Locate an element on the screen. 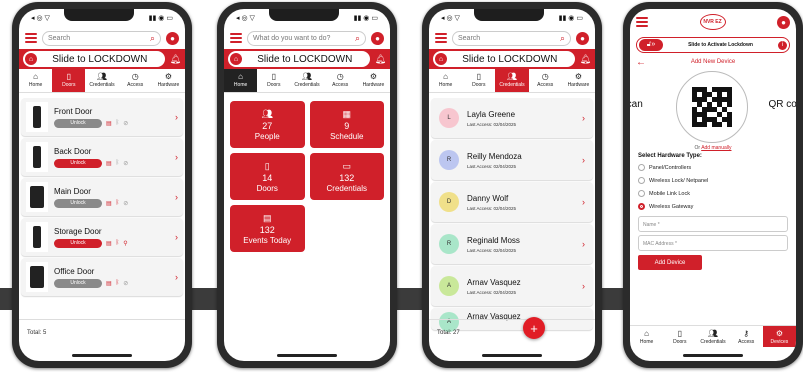  search-input: What do you want to do? ⌕ is located at coordinates (306, 38).